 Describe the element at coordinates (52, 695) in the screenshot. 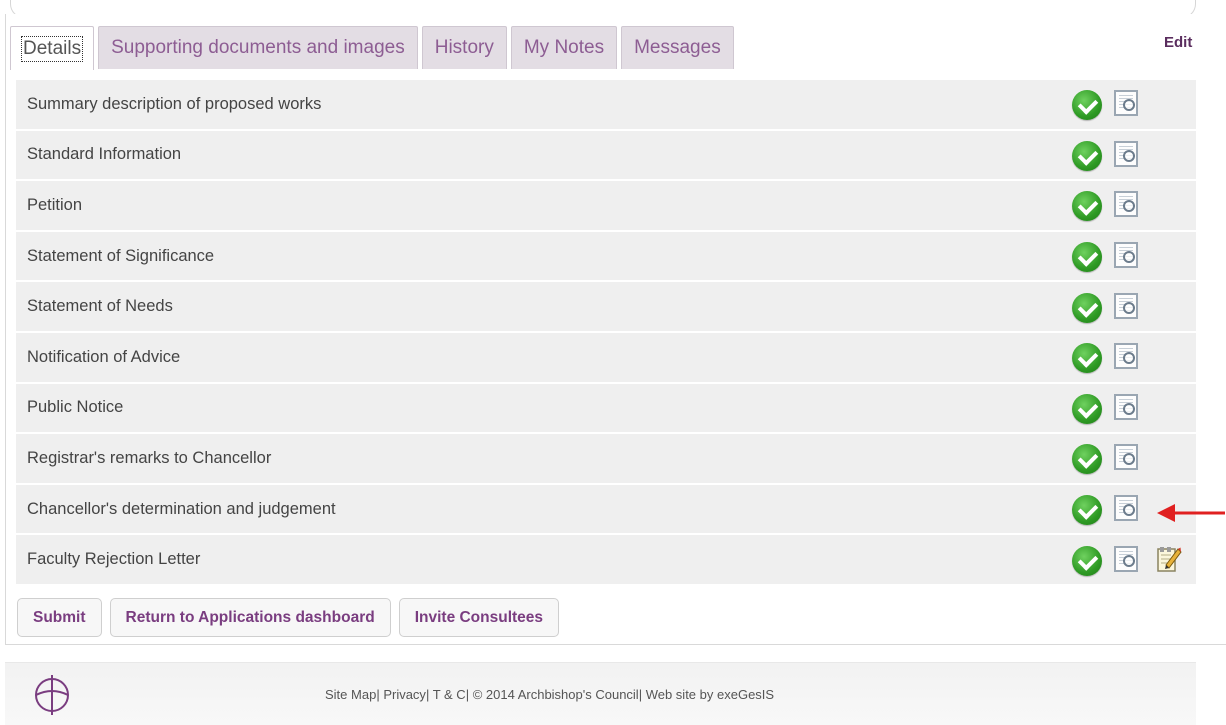

I see `church-logo-icon` at that location.